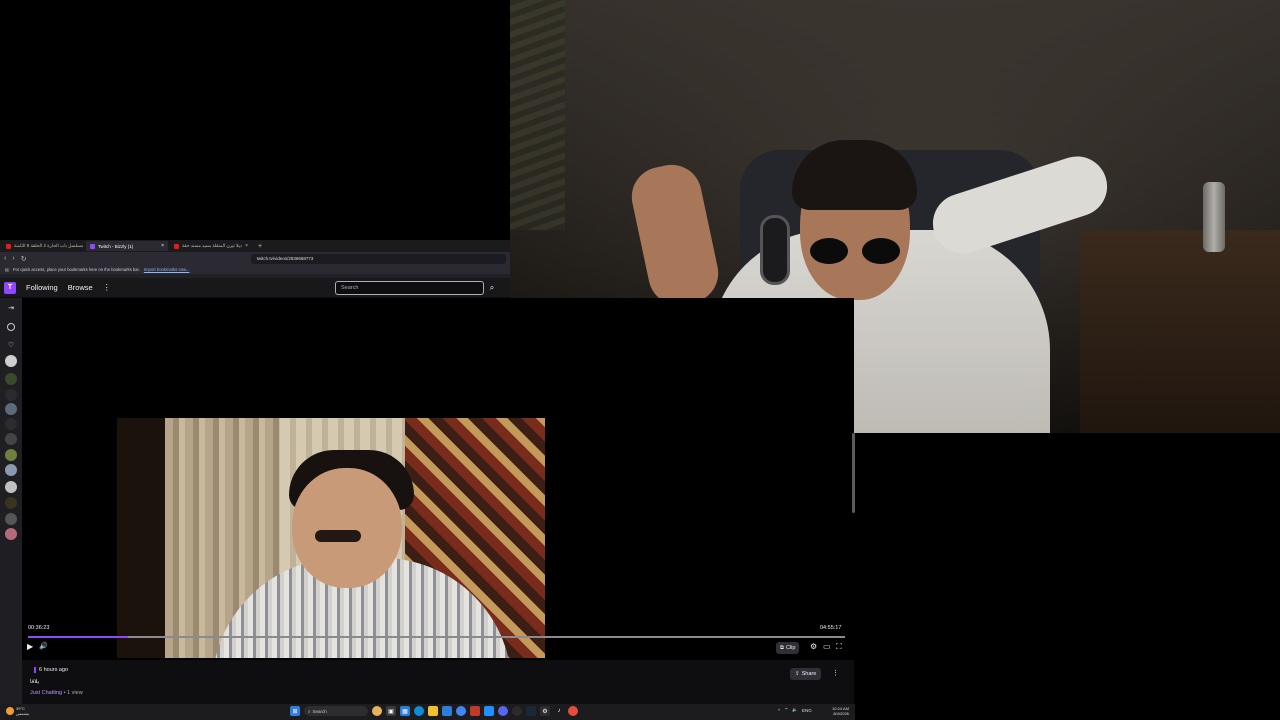 The height and width of the screenshot is (720, 1280). Describe the element at coordinates (775, 250) in the screenshot. I see `headphones` at that location.